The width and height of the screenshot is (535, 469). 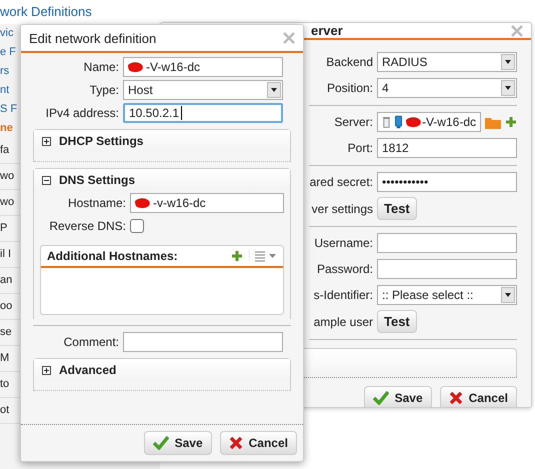 I want to click on field-label: s-Identifier:, so click(x=342, y=295).